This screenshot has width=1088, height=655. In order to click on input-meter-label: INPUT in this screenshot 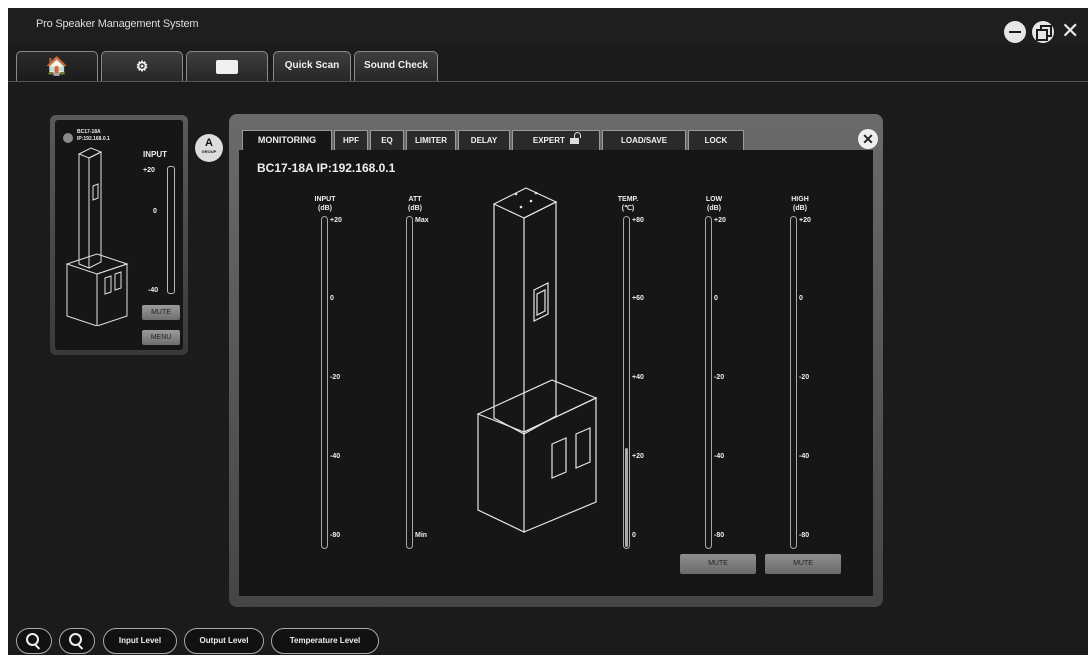, I will do `click(325, 199)`.